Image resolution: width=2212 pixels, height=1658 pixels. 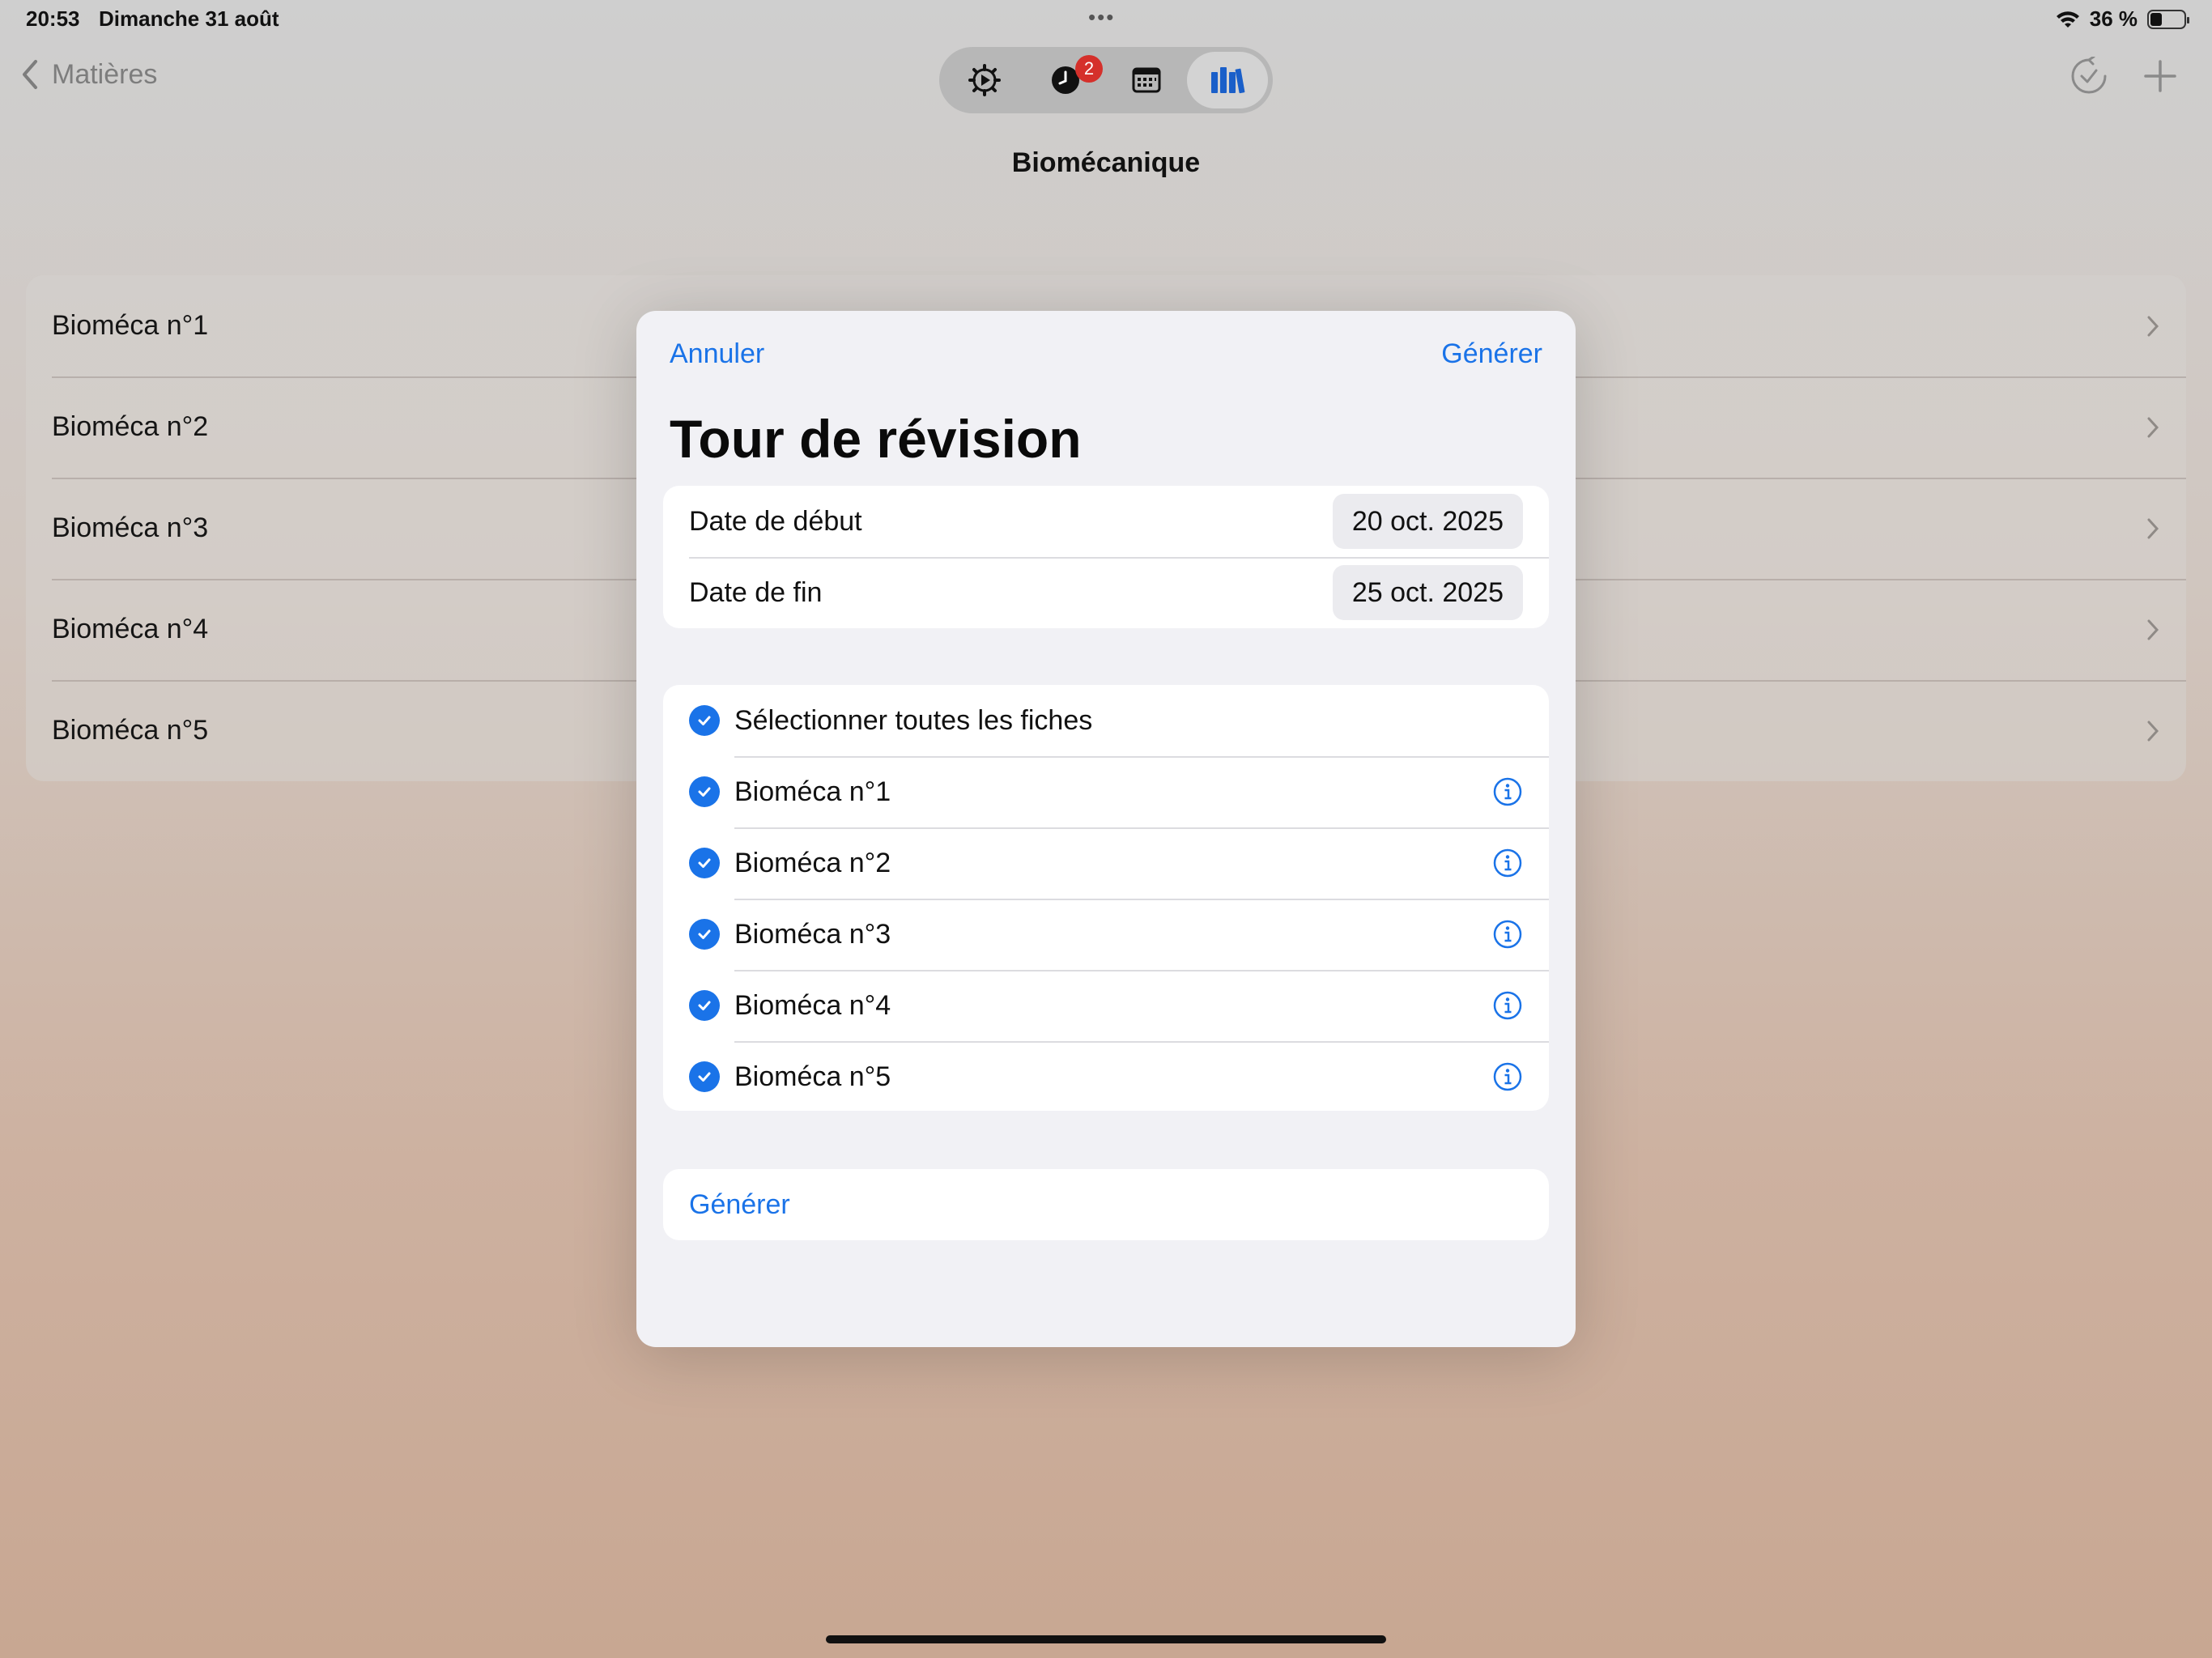 I want to click on end-date-row: Date de fin 25 oct. 2025, so click(x=1106, y=592).